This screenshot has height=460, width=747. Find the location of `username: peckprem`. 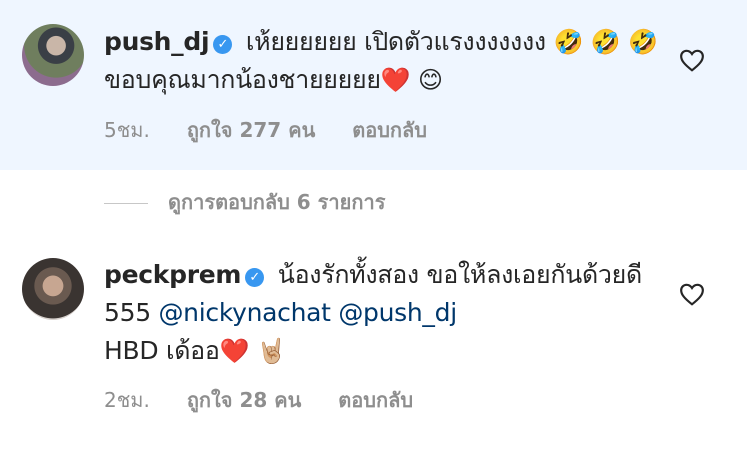

username: peckprem is located at coordinates (172, 274).